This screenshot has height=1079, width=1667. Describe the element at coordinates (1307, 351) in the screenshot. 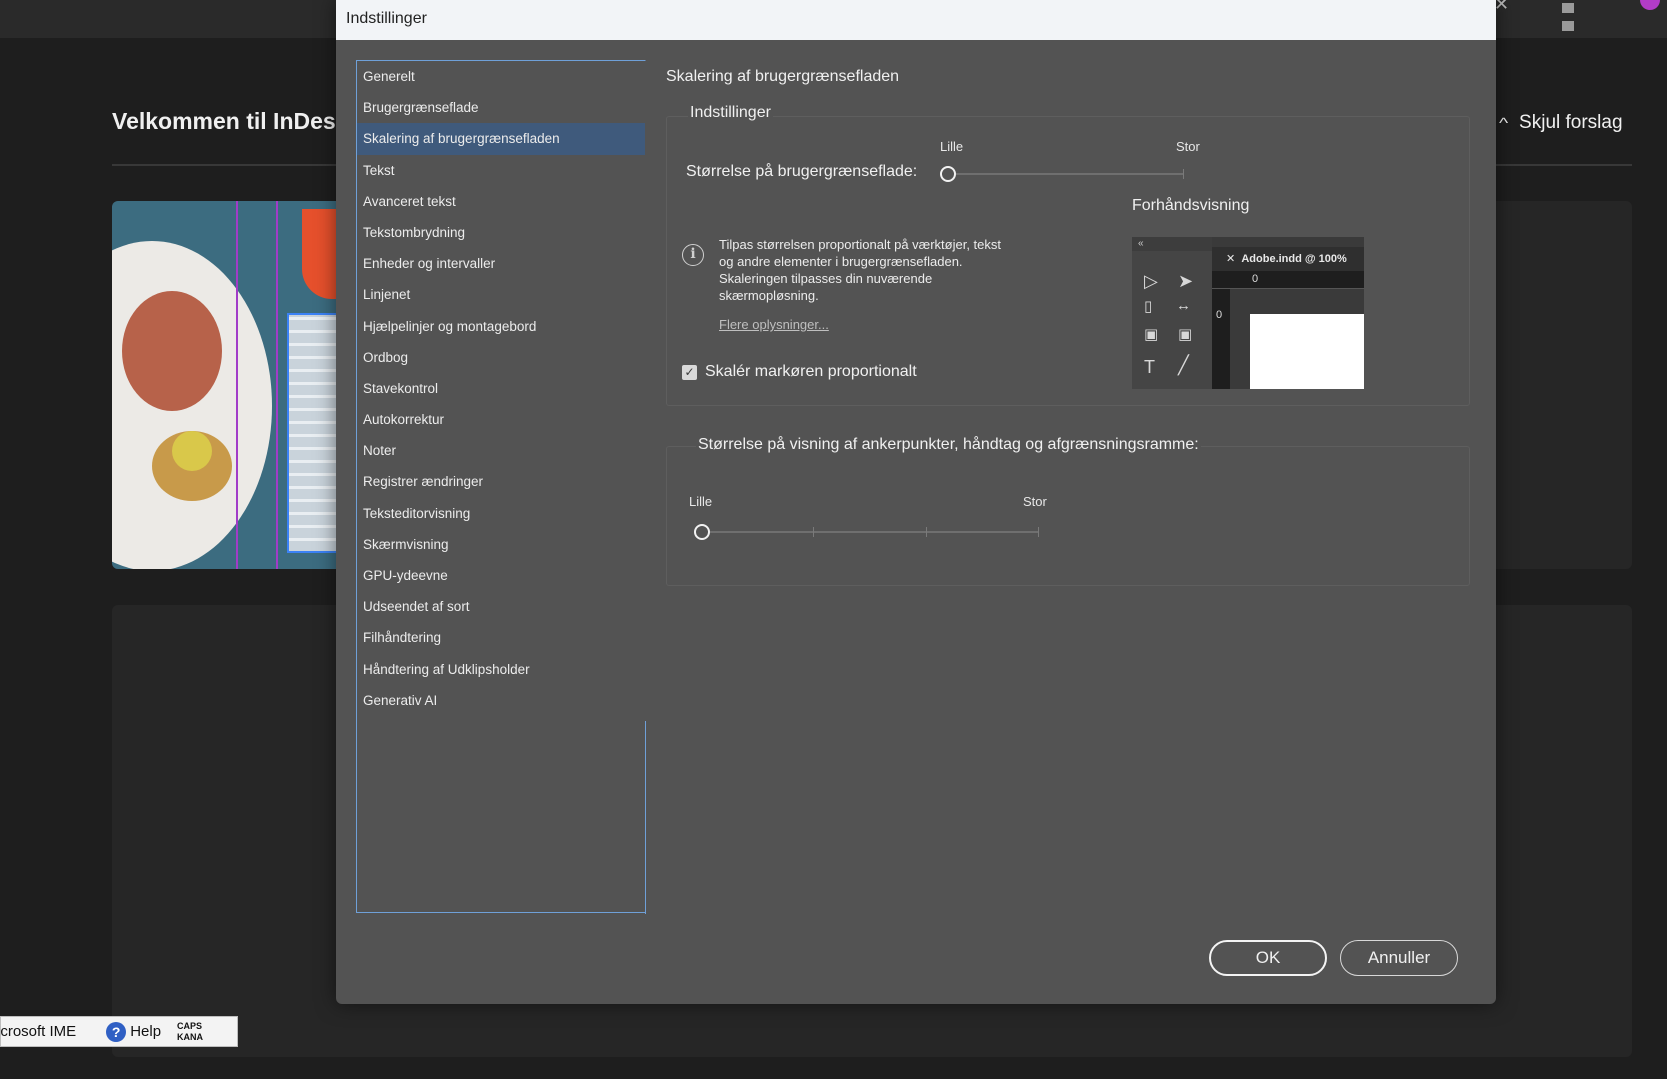

I see `preview-page` at that location.